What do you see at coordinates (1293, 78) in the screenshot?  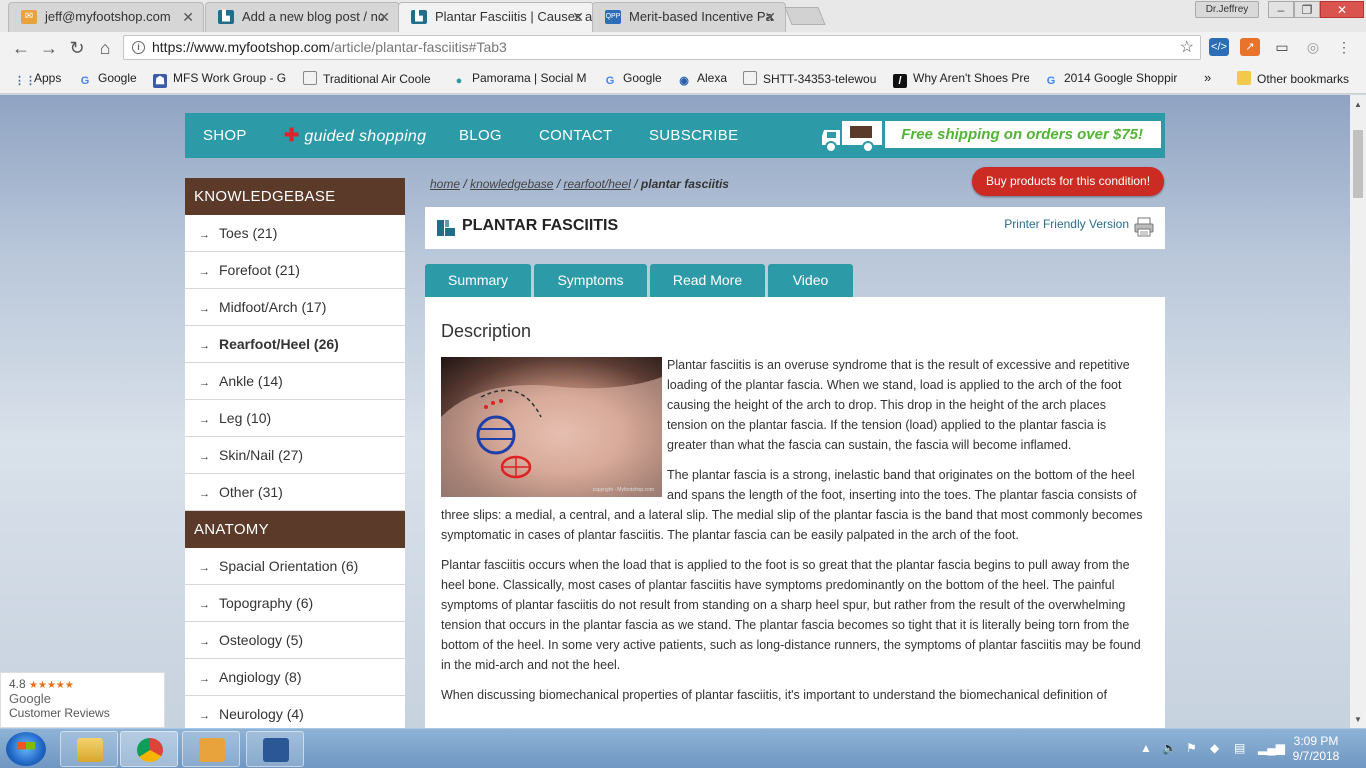 I see `other-bookmarks: Other bookmarks` at bounding box center [1293, 78].